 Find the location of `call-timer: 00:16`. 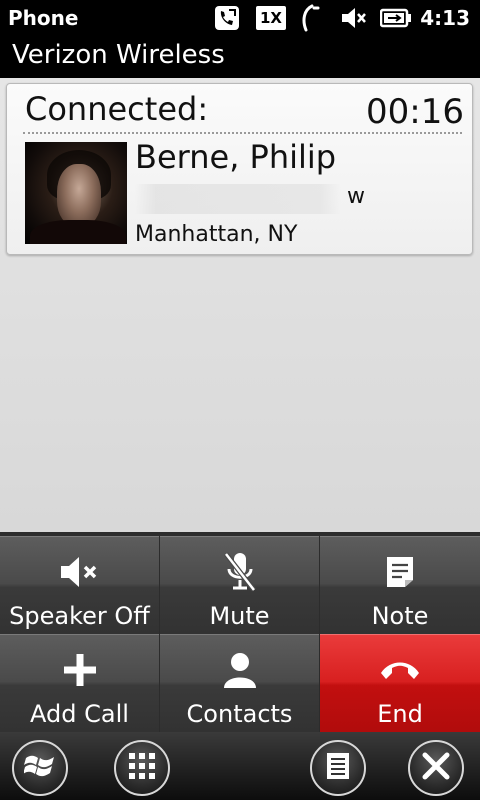

call-timer: 00:16 is located at coordinates (415, 112).